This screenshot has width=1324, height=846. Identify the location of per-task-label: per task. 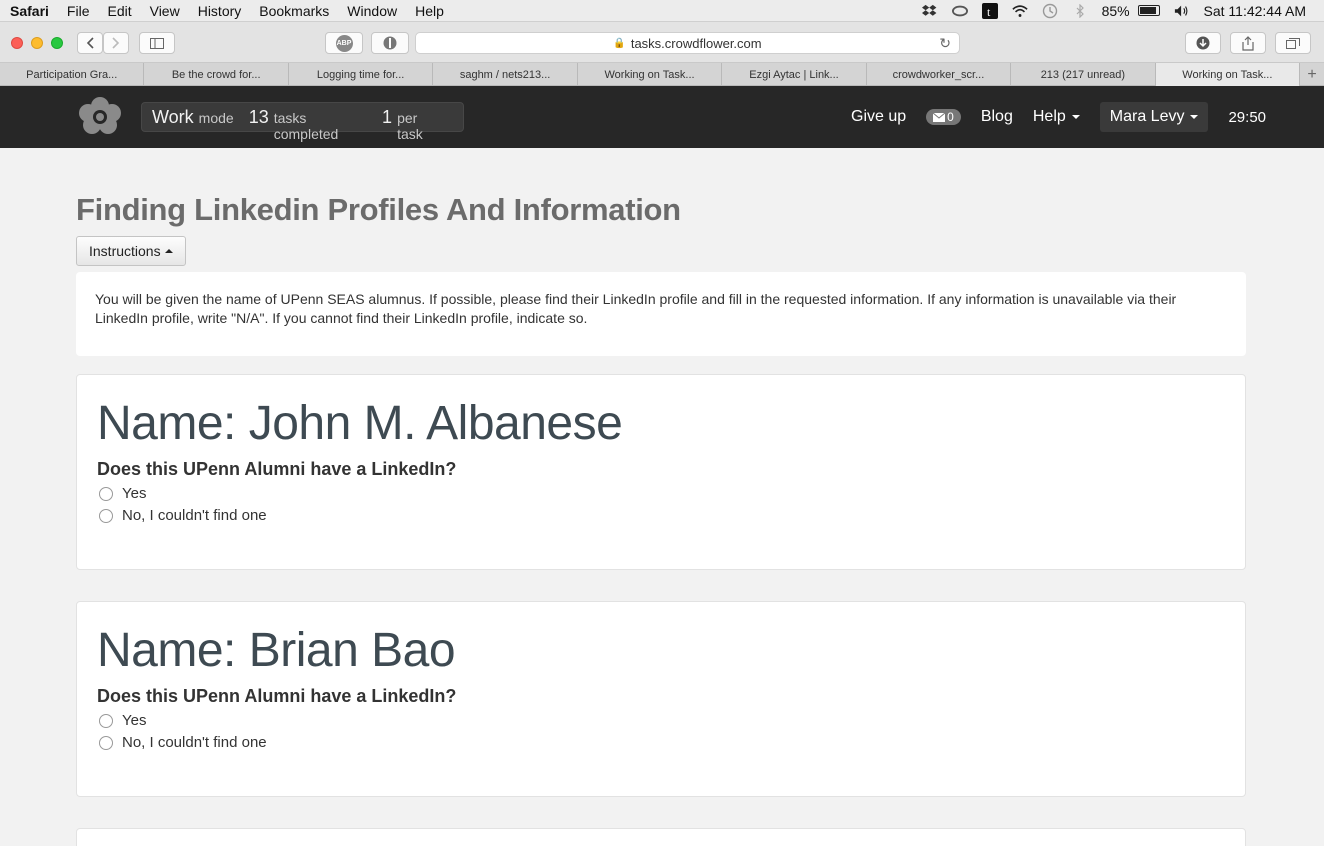
(410, 126).